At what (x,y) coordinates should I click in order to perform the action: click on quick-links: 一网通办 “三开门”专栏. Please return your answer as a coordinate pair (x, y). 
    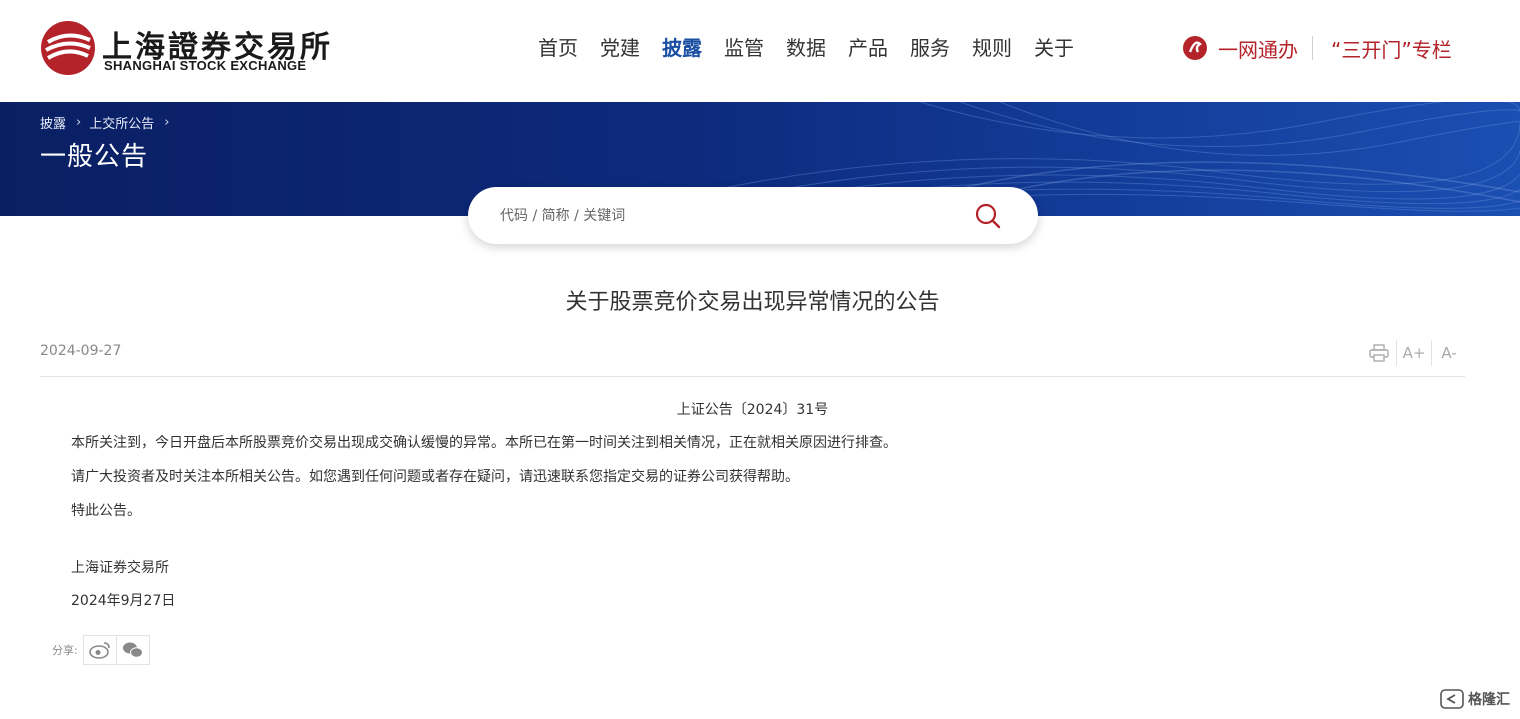
    Looking at the image, I should click on (1317, 48).